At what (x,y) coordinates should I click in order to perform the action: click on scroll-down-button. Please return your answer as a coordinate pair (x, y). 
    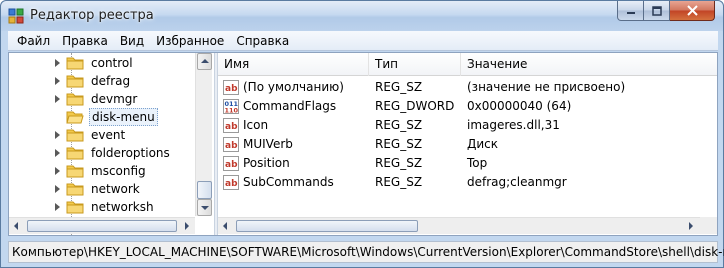
    Looking at the image, I should click on (204, 207).